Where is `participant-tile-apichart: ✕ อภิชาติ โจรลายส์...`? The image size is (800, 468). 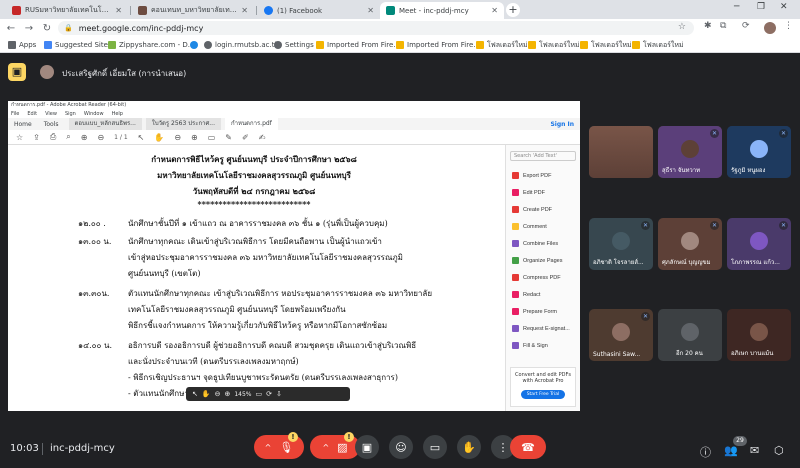 participant-tile-apichart: ✕ อภิชาติ โจรลายส์... is located at coordinates (621, 244).